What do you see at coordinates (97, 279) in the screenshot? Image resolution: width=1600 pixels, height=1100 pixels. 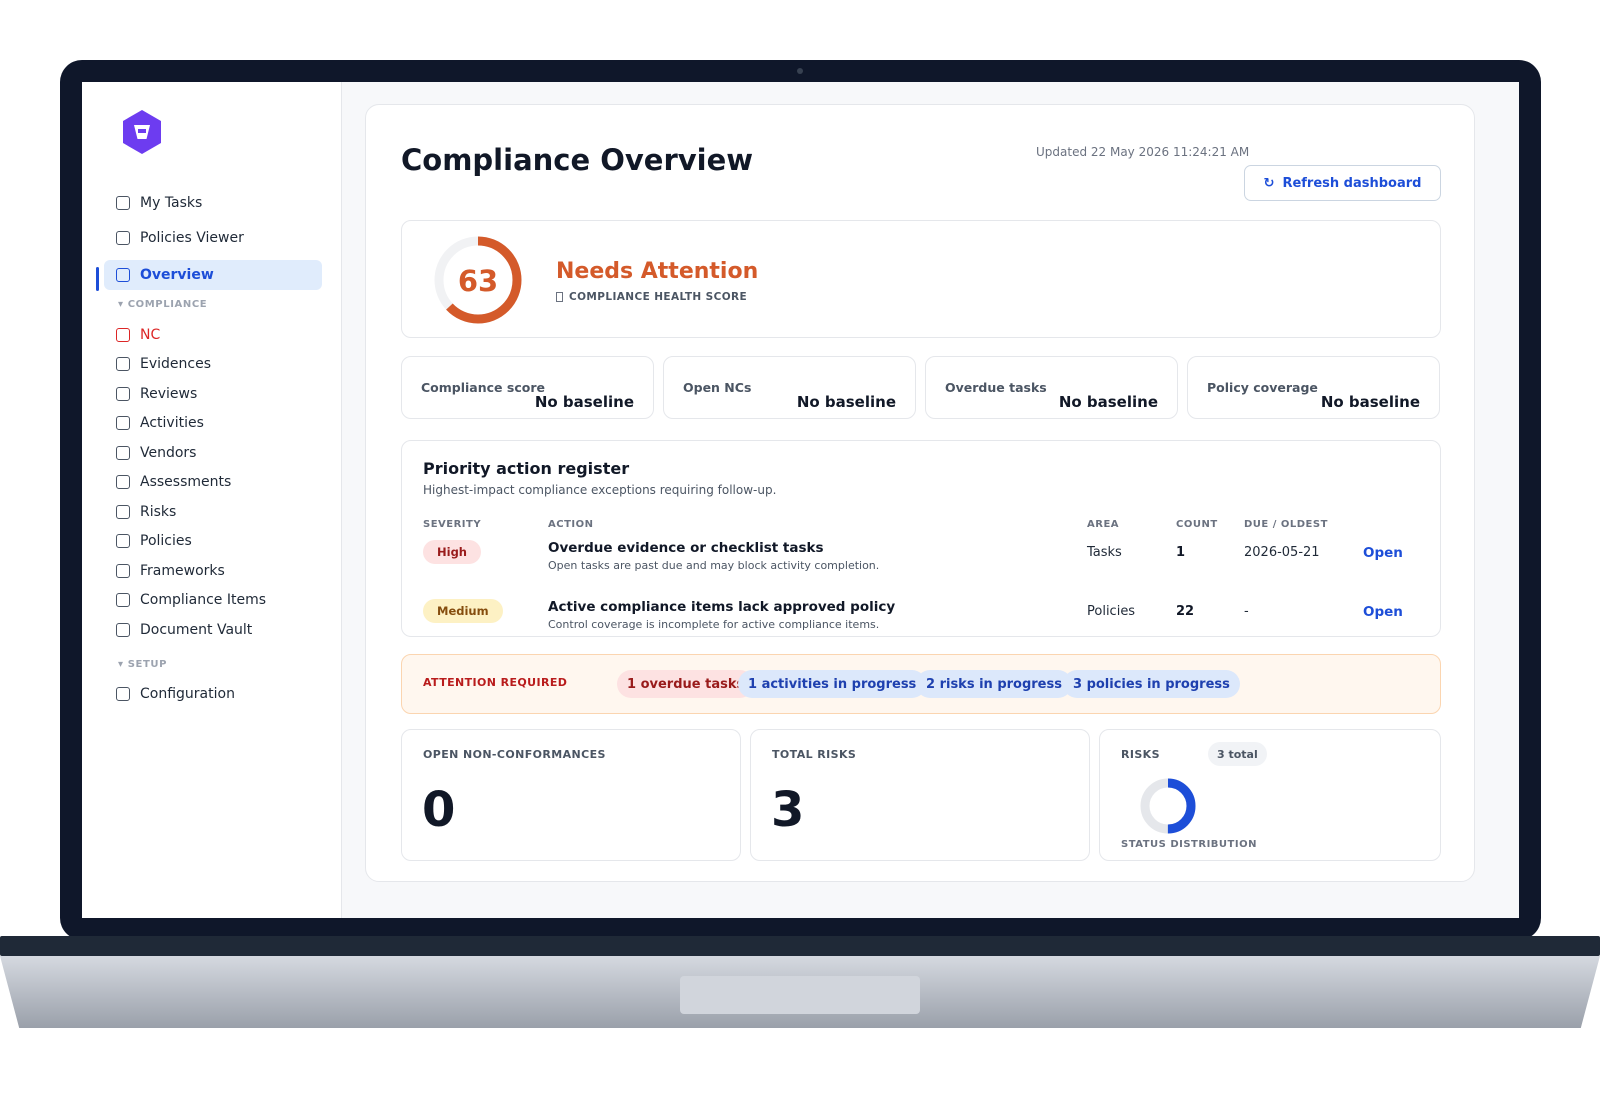 I see `active-indicator` at bounding box center [97, 279].